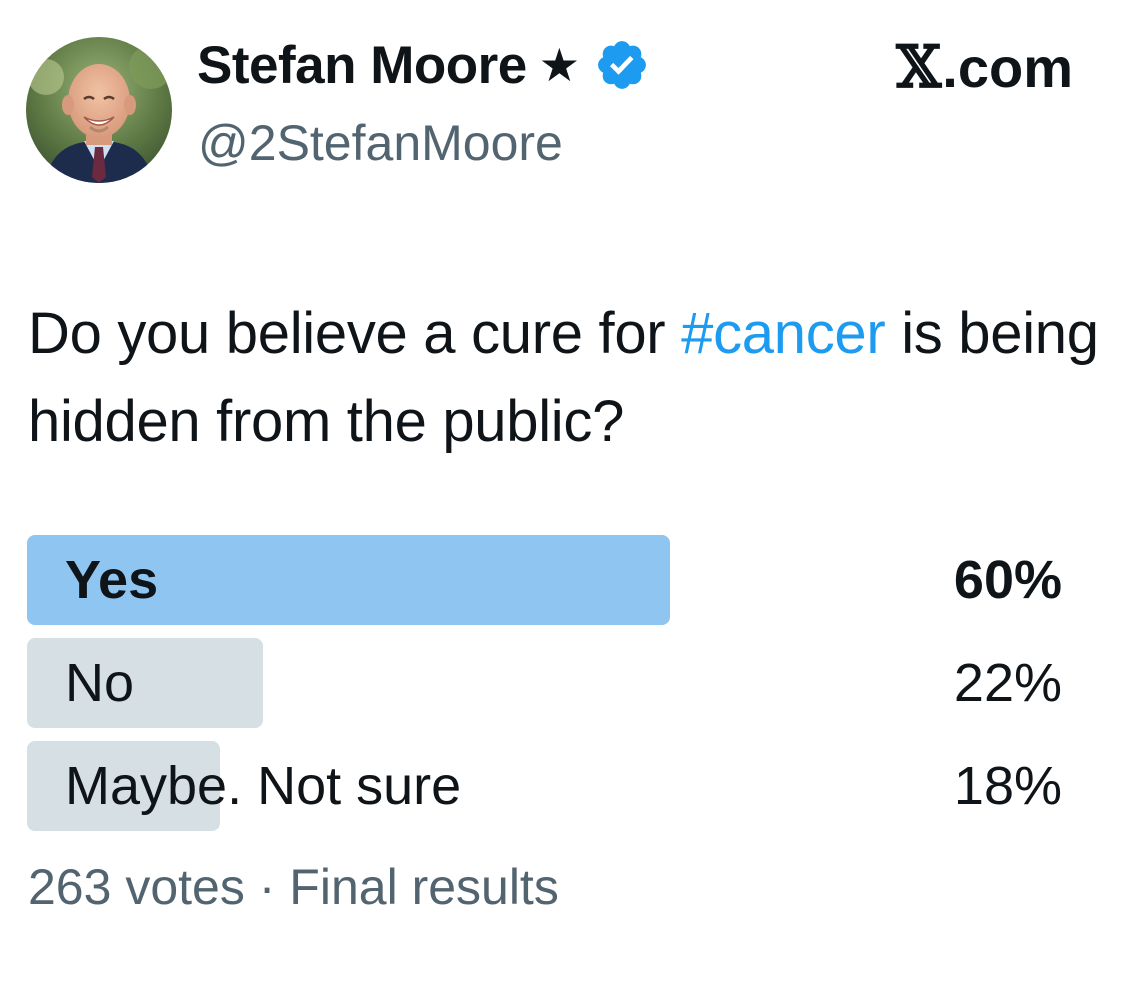 This screenshot has height=1002, width=1125. Describe the element at coordinates (1007, 683) in the screenshot. I see `poll-percent-no: 22%` at that location.